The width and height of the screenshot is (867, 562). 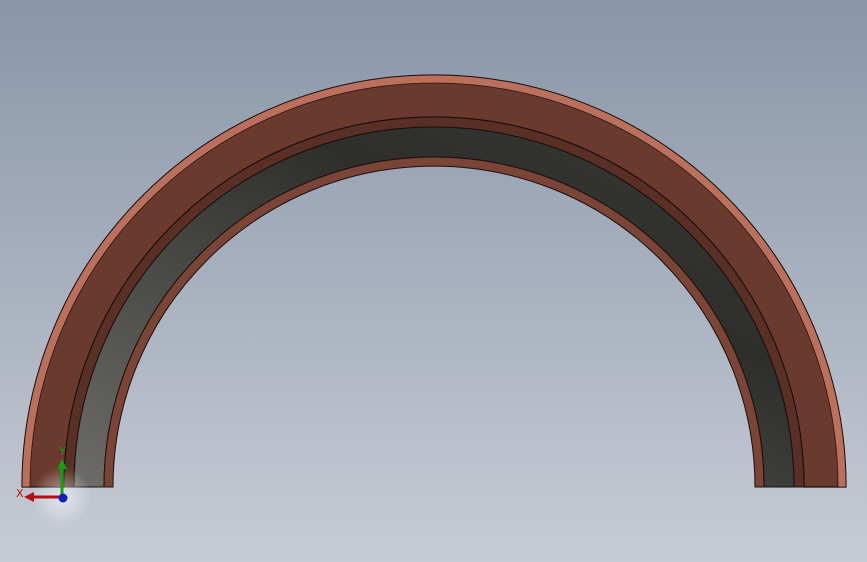 What do you see at coordinates (62, 451) in the screenshot?
I see `y-axis-label: Y` at bounding box center [62, 451].